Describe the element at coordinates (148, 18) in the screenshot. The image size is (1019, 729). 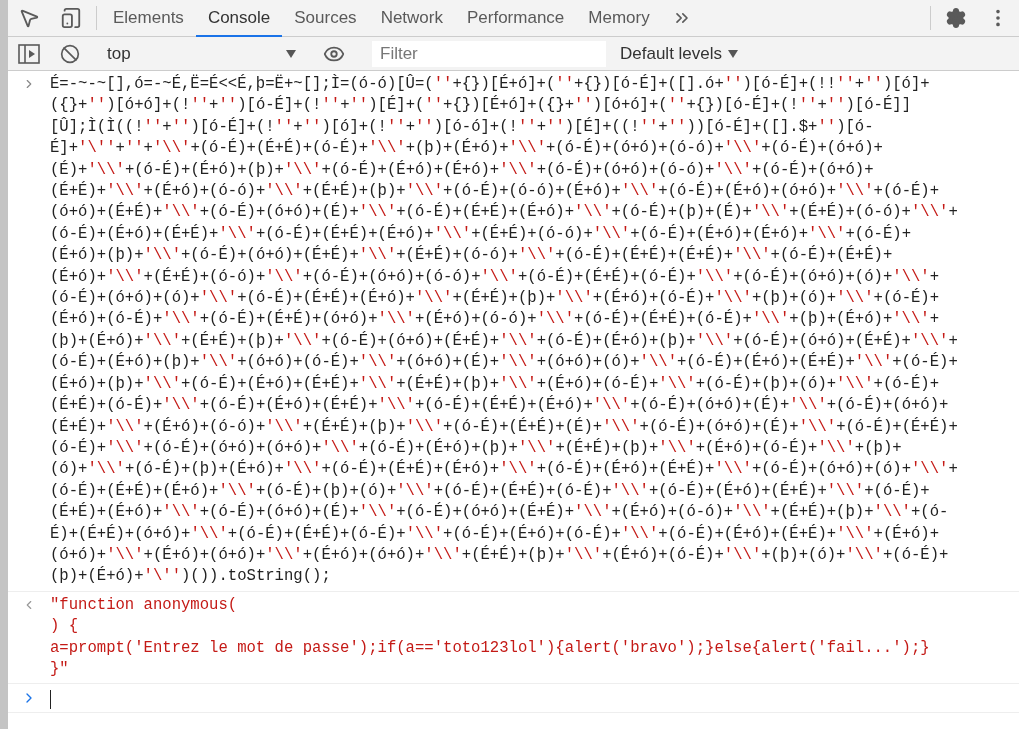
I see `panel-tab: Elements` at that location.